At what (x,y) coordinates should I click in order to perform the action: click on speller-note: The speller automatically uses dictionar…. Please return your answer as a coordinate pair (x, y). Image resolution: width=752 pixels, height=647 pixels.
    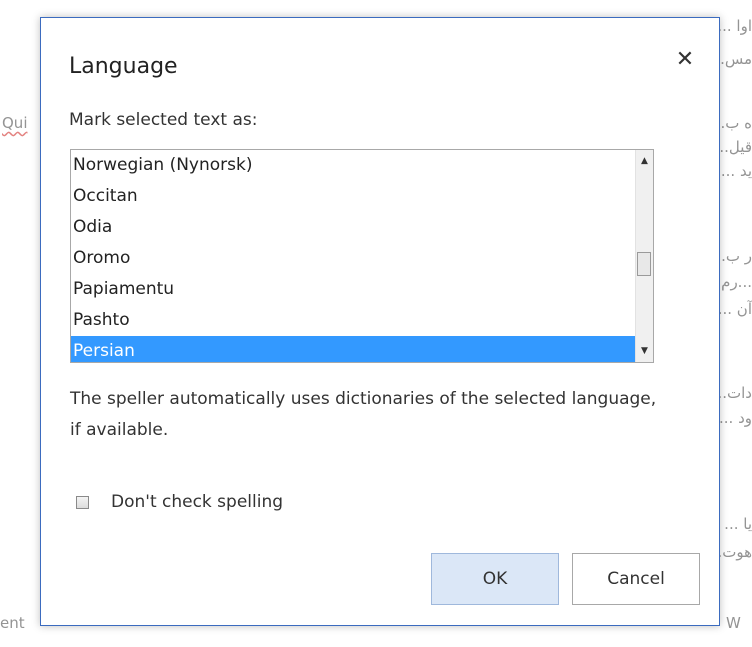
    Looking at the image, I should click on (363, 414).